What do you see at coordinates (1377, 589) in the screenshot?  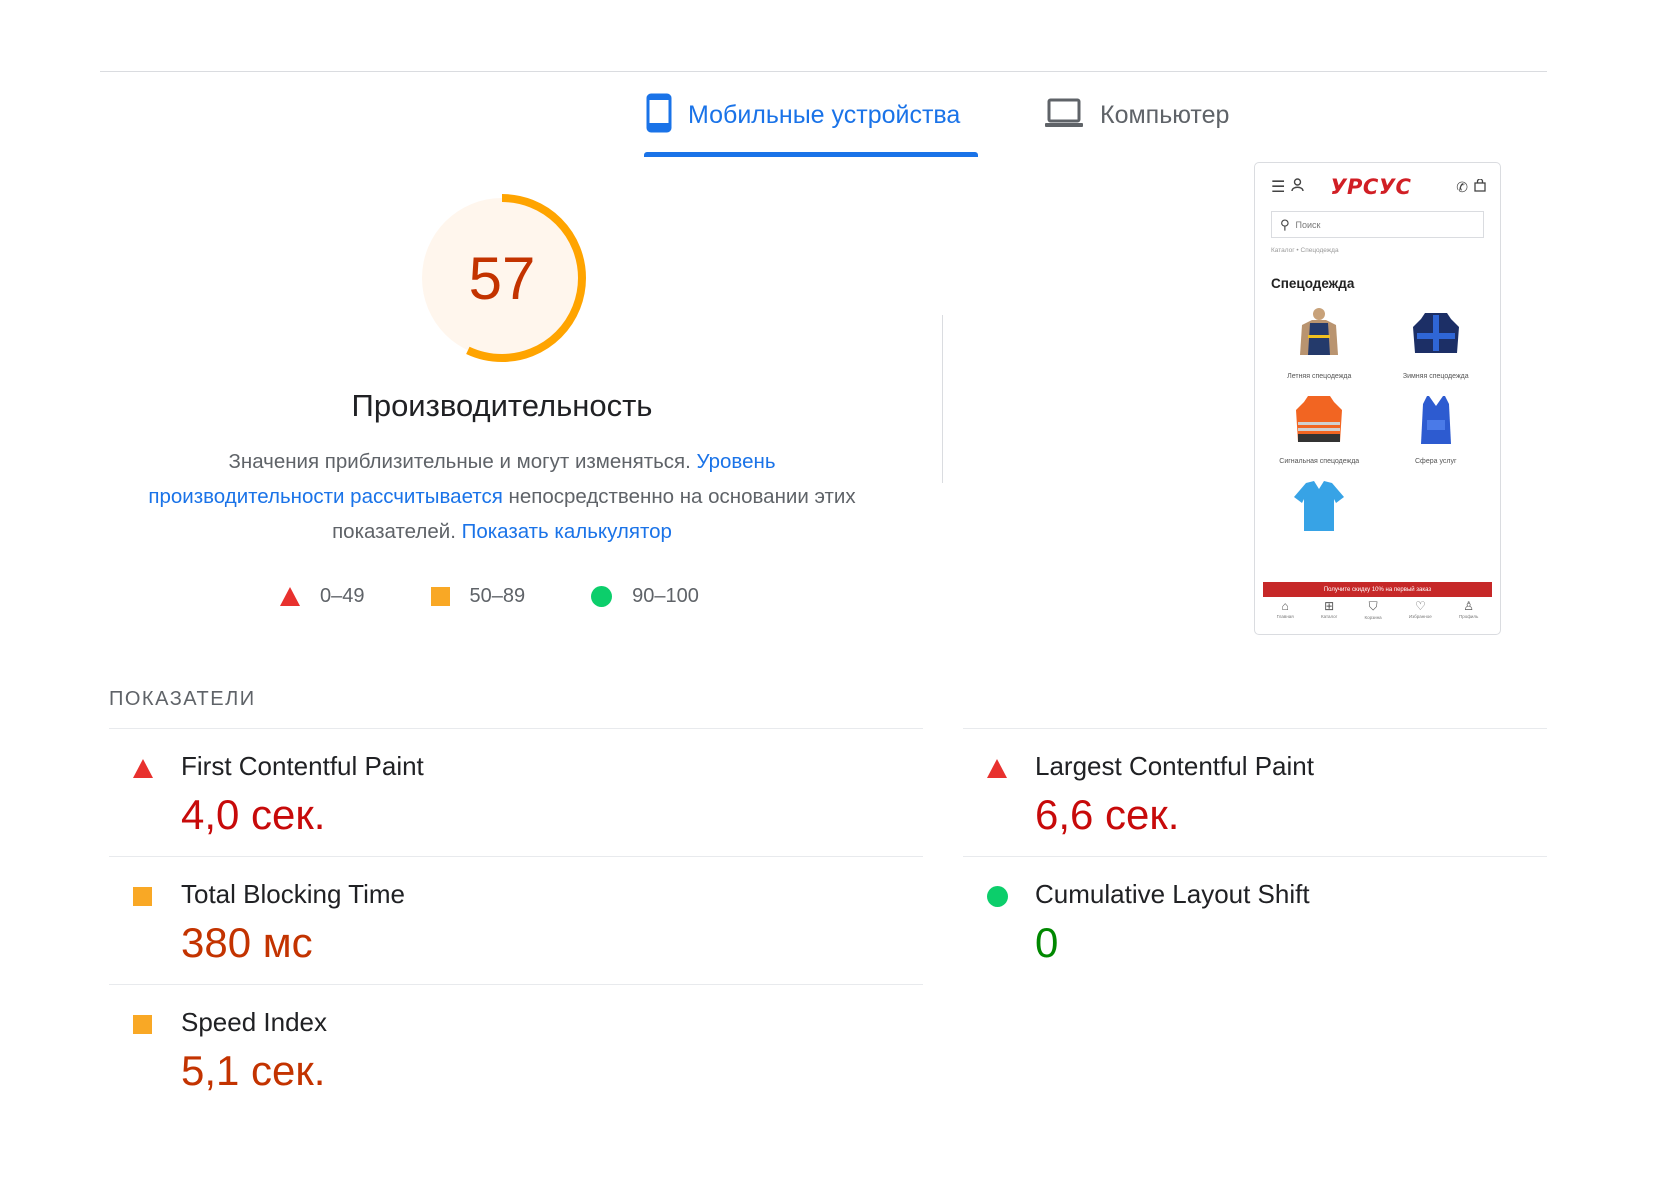 I see `screenshot-promo-banner: Получите скидку 10% на первый заказ` at bounding box center [1377, 589].